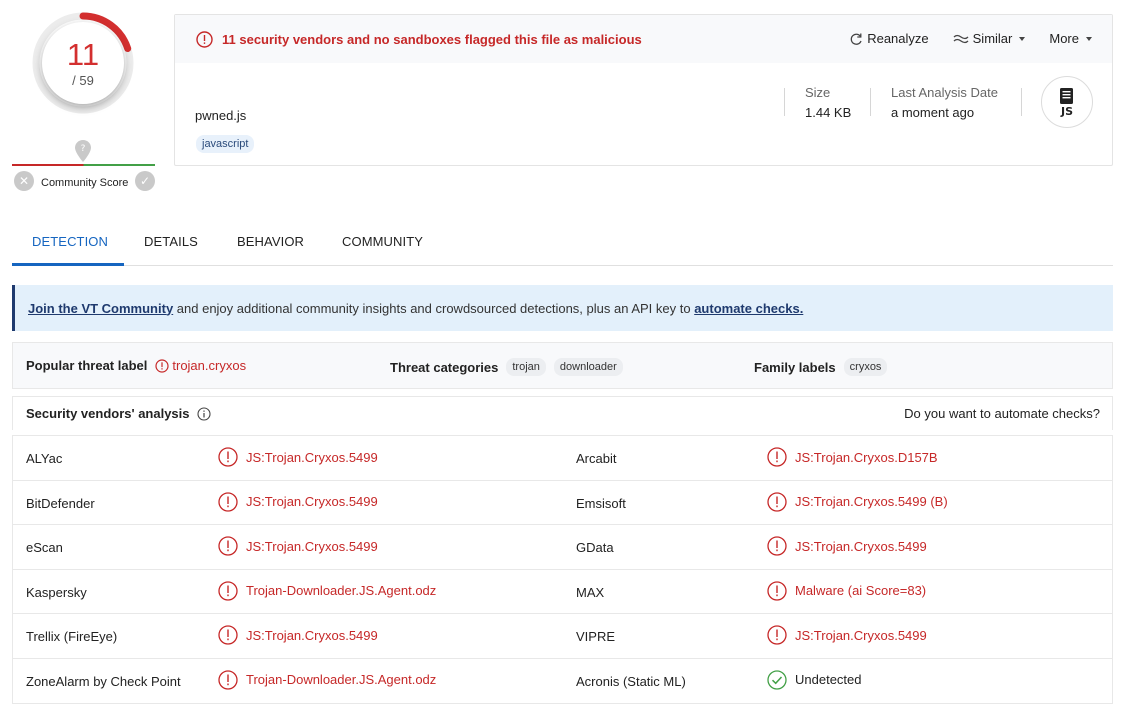 The height and width of the screenshot is (712, 1146). I want to click on vendor-name: ALYac, so click(44, 458).